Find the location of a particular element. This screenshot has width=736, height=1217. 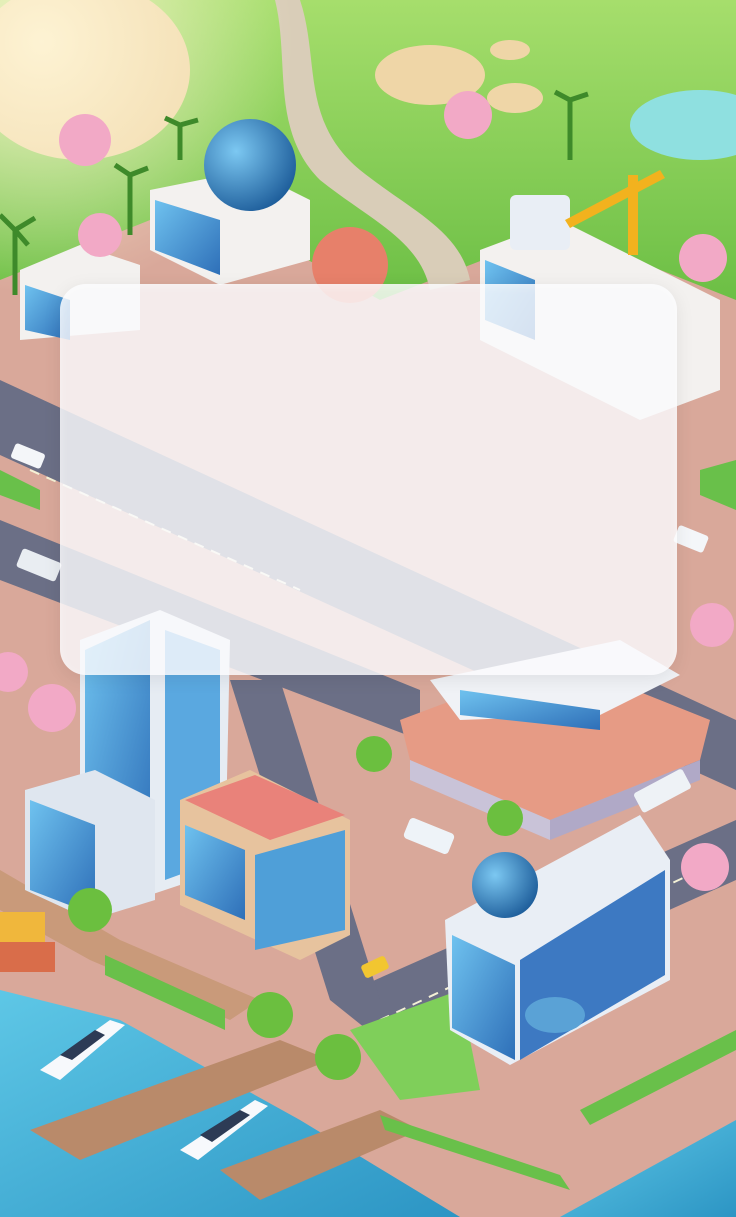

glass-dome is located at coordinates (505, 885).